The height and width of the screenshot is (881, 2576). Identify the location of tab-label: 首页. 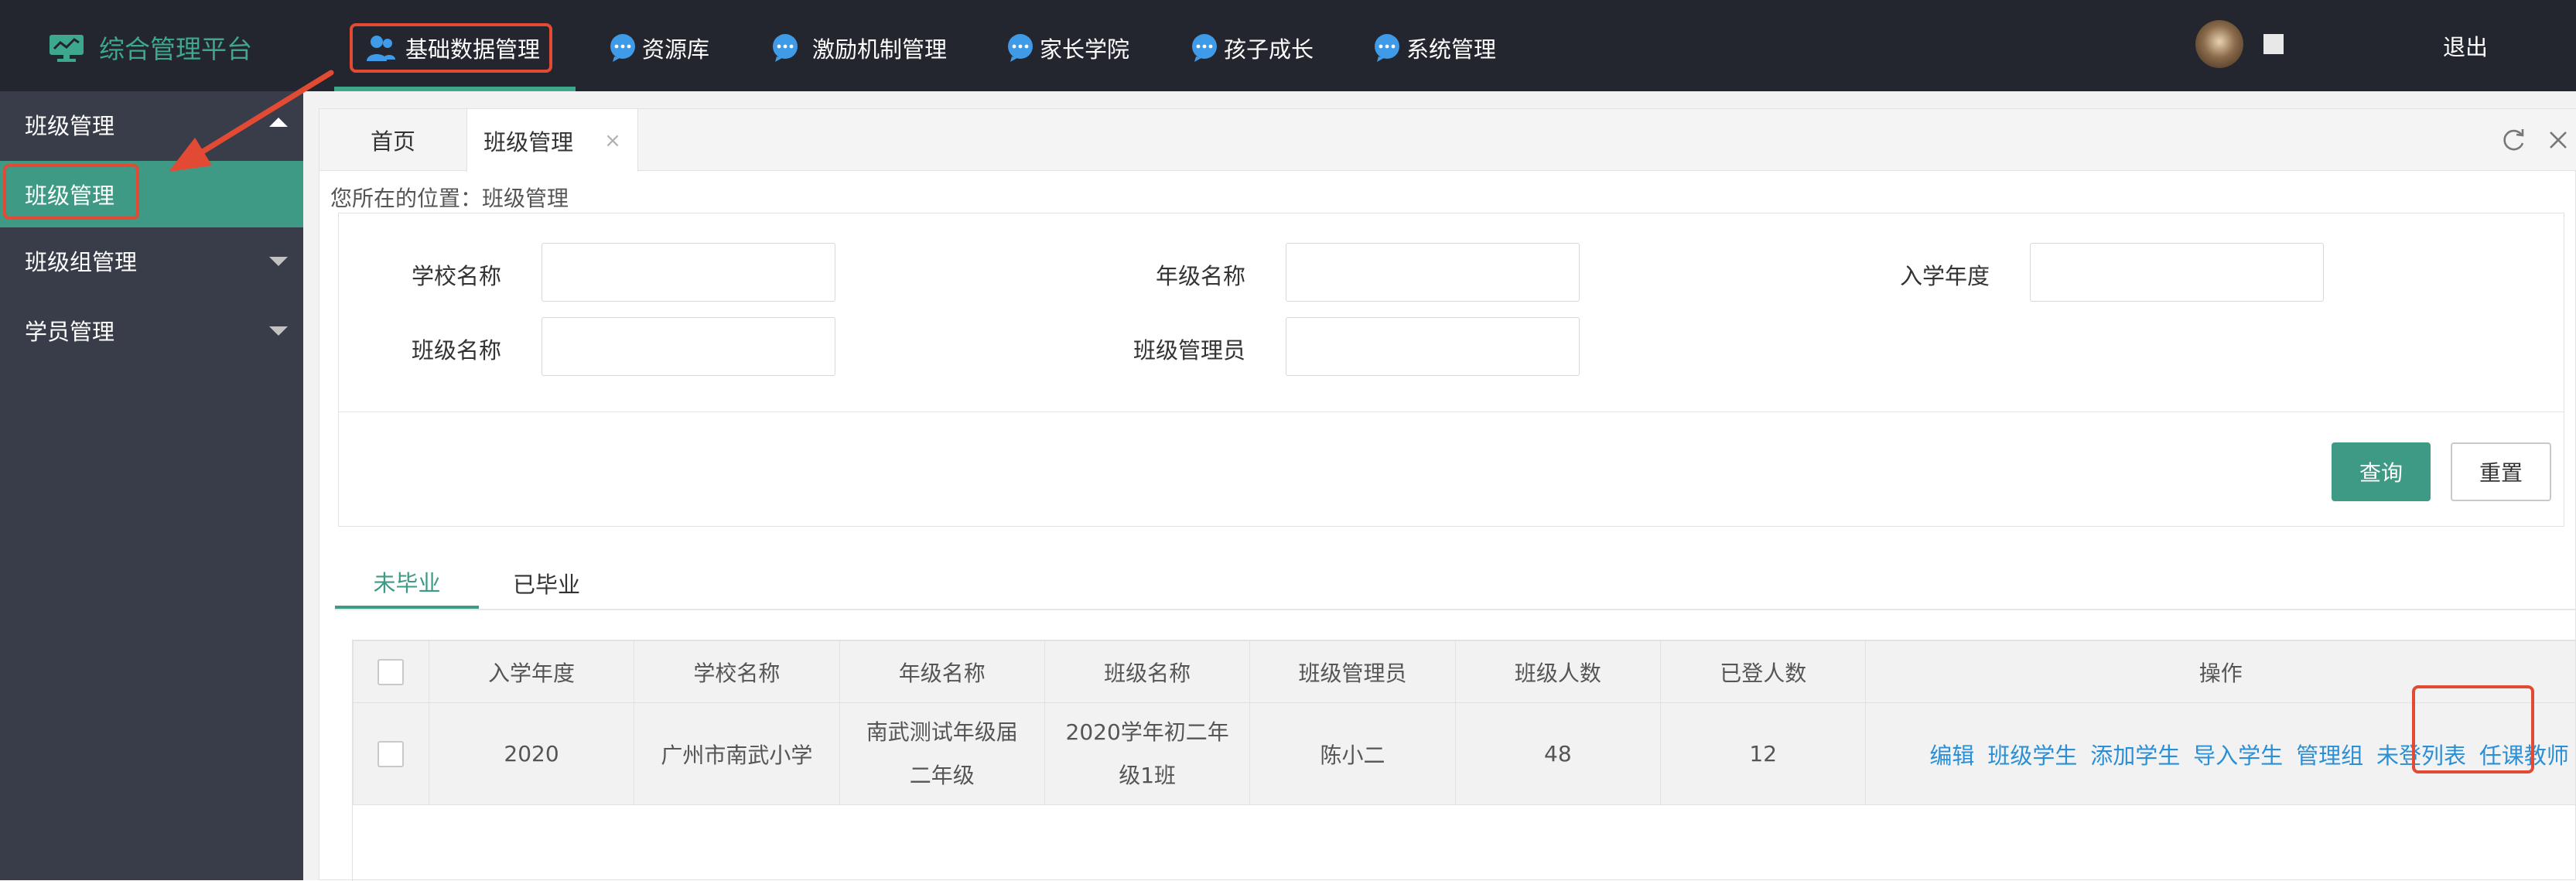
(392, 141).